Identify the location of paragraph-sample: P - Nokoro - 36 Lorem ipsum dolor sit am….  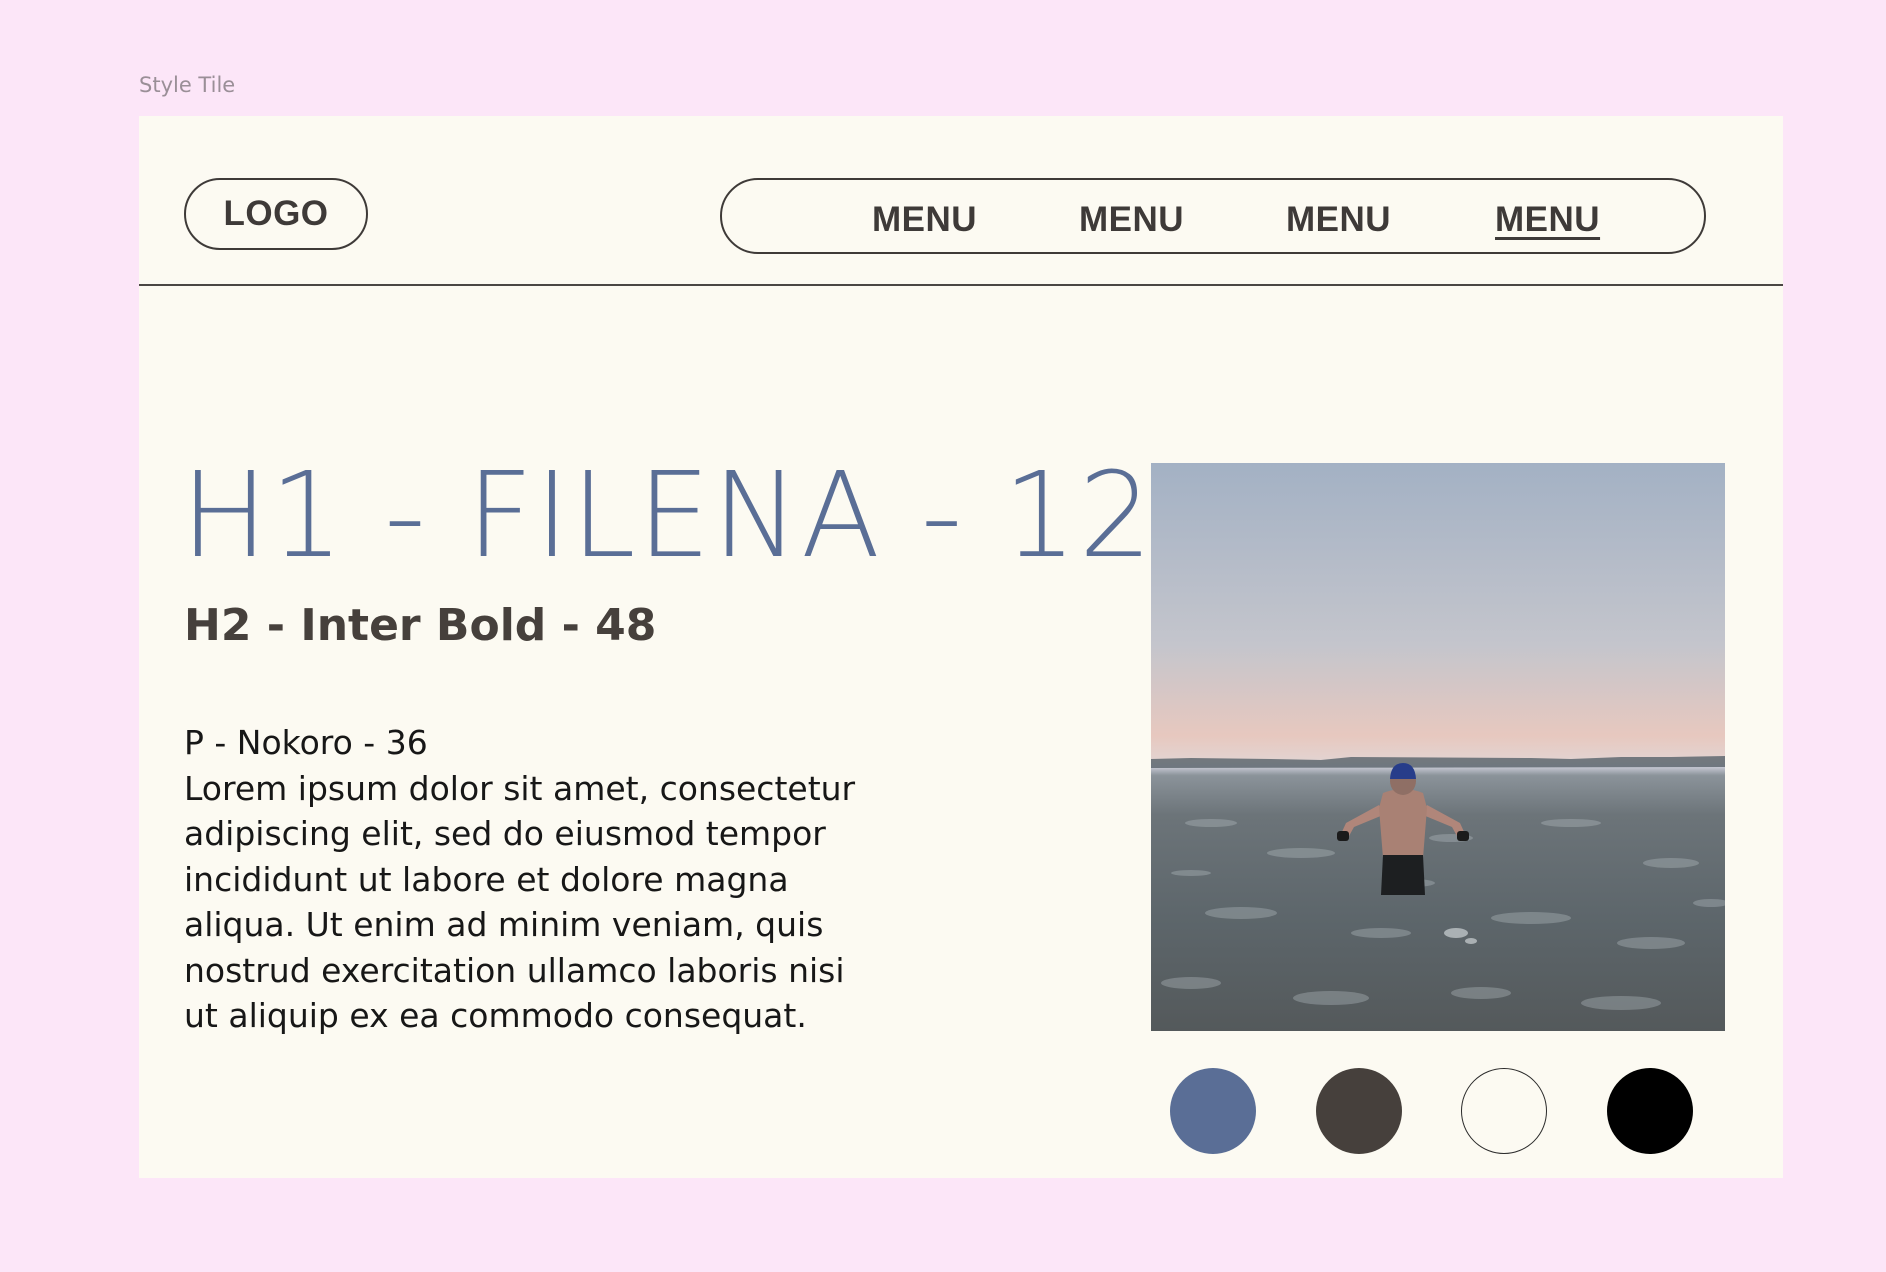
(524, 879).